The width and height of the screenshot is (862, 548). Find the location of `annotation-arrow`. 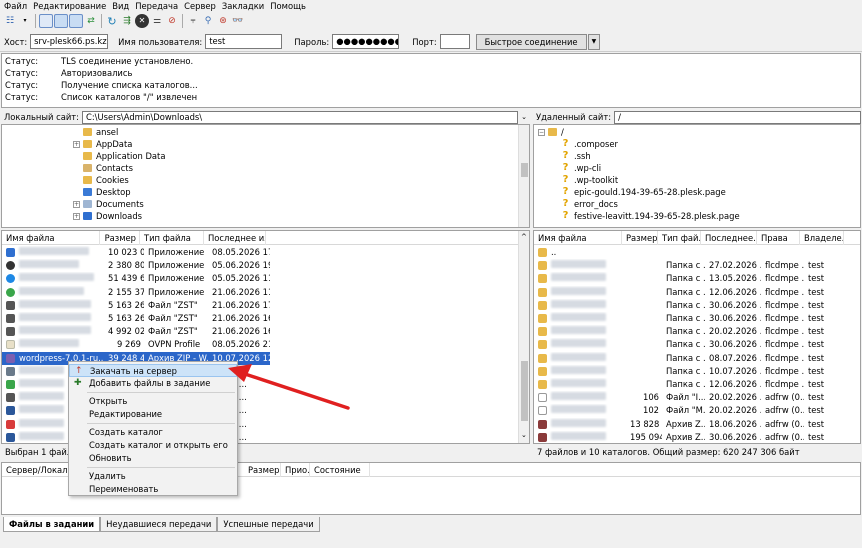

annotation-arrow is located at coordinates (289, 387).